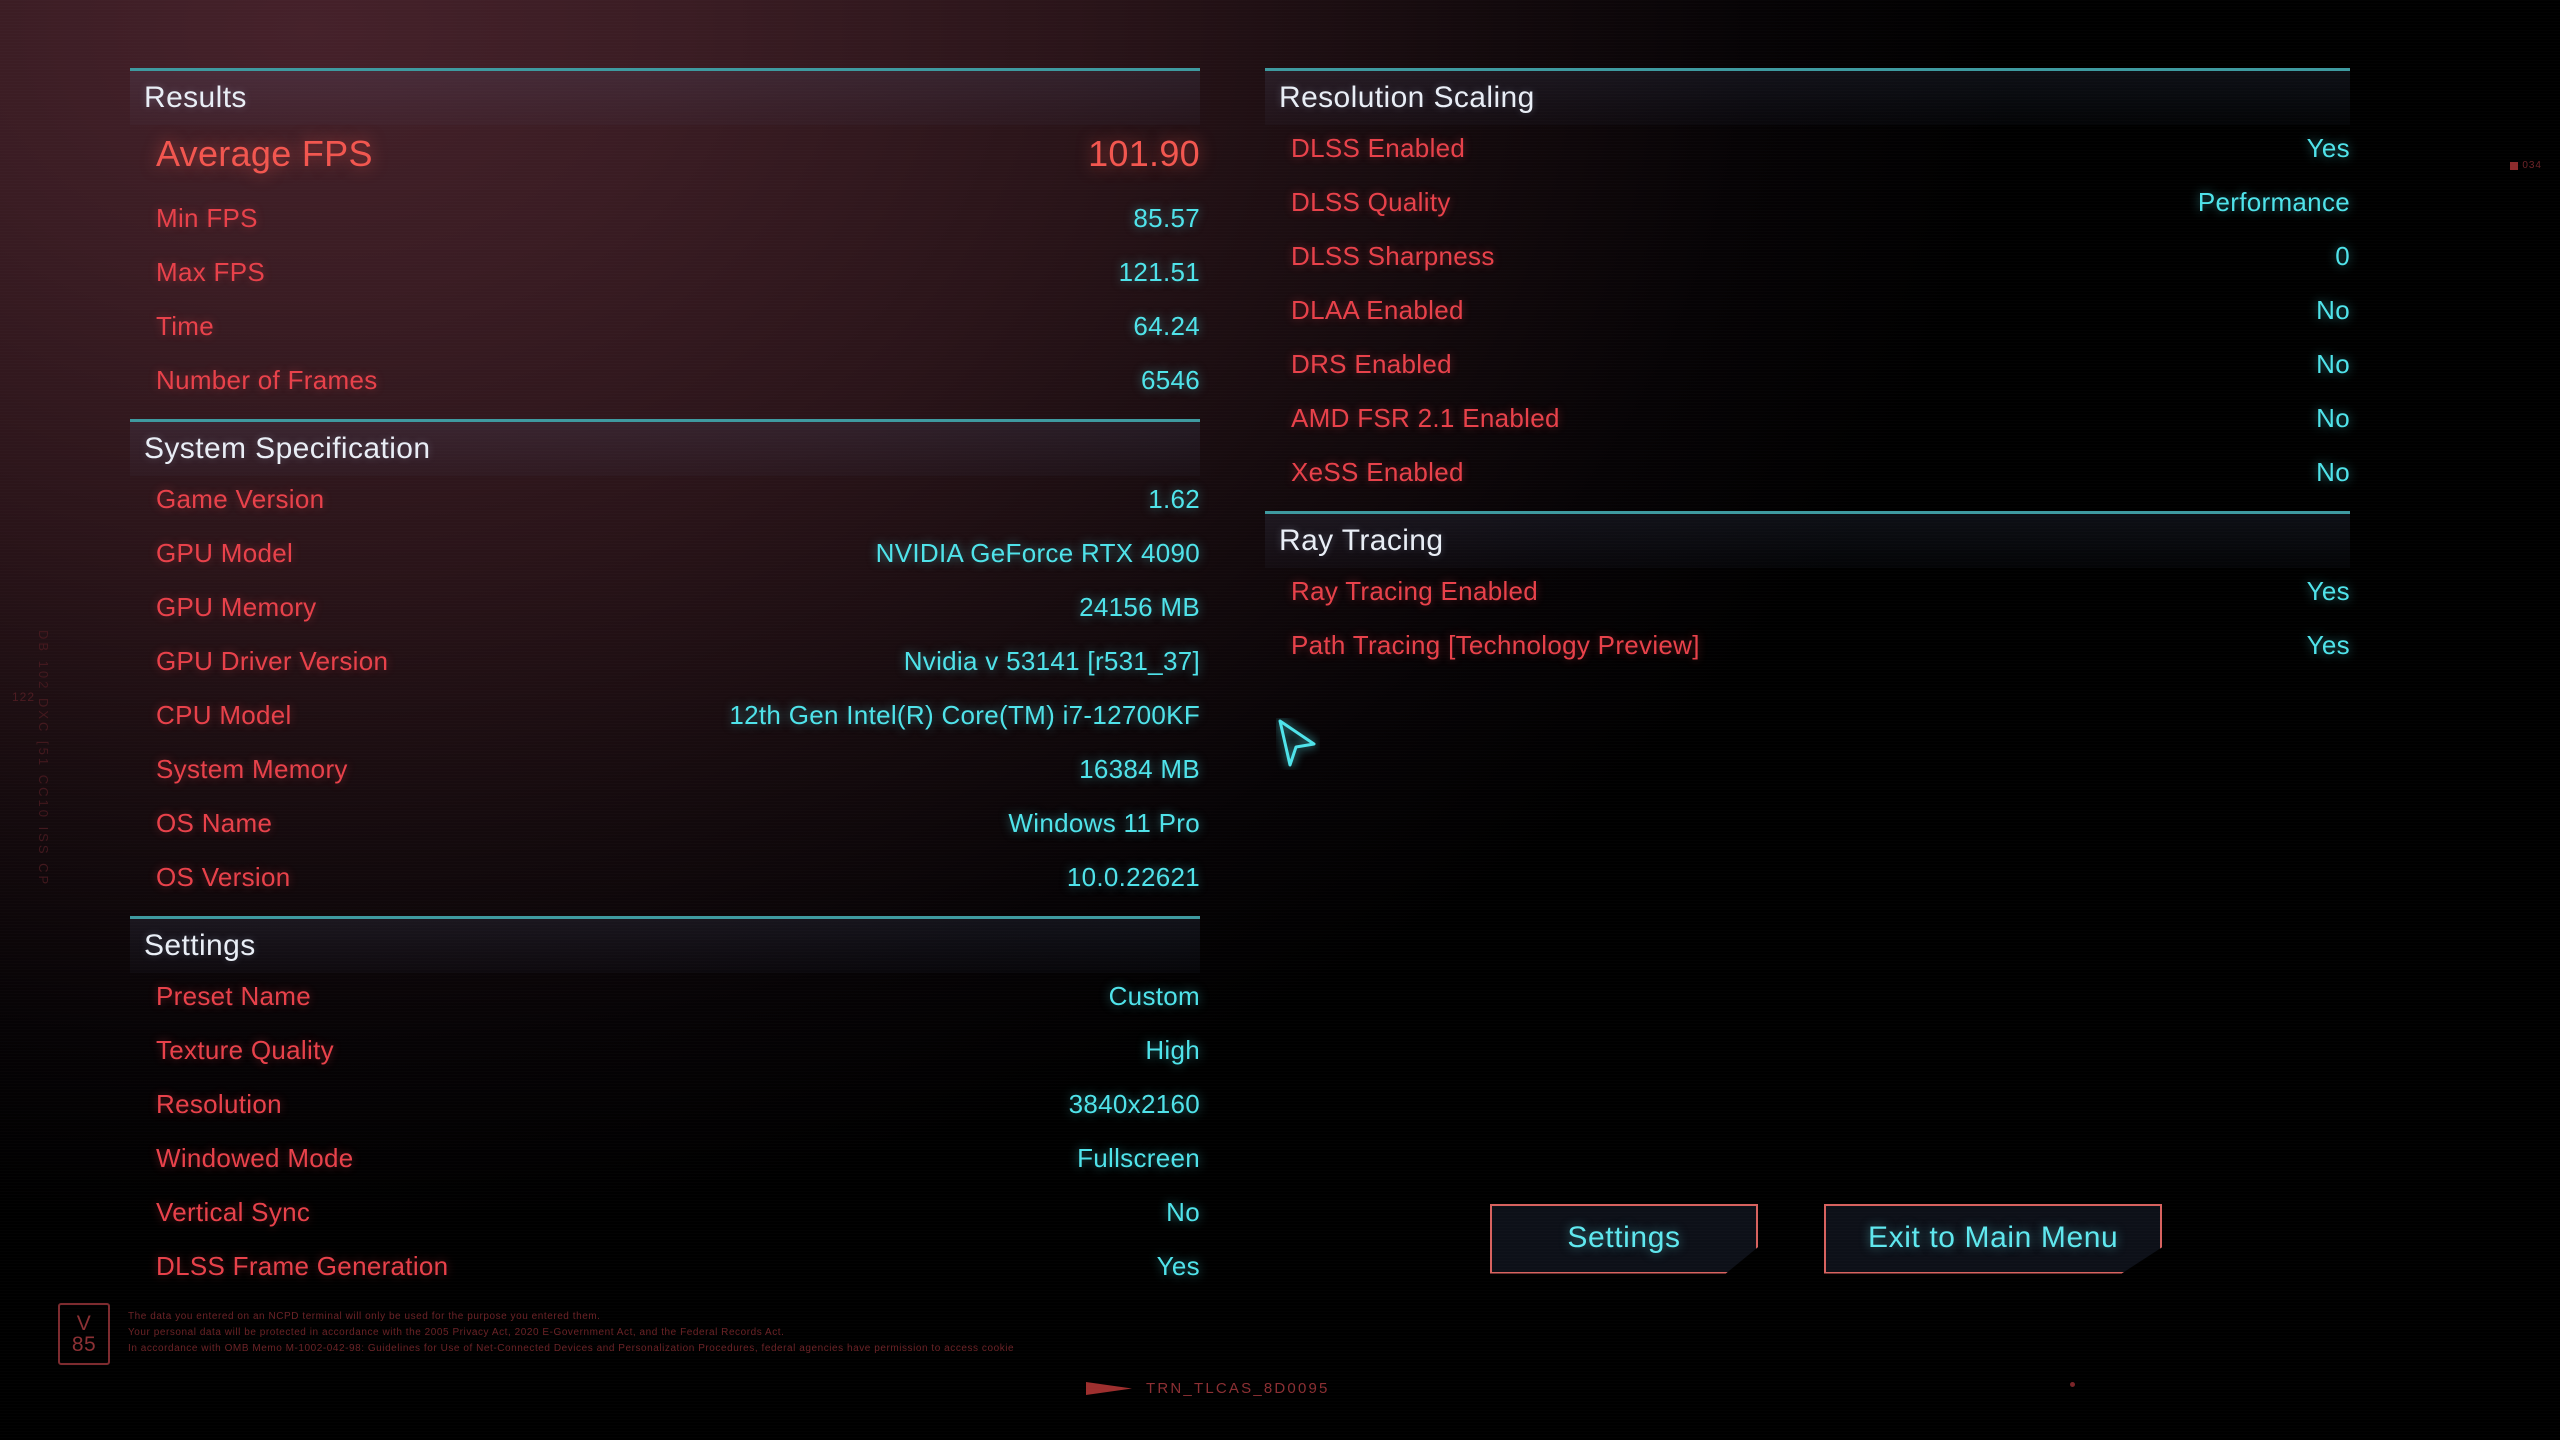 This screenshot has width=2560, height=1440. What do you see at coordinates (1378, 148) in the screenshot?
I see `row-label: DLSS Enabled` at bounding box center [1378, 148].